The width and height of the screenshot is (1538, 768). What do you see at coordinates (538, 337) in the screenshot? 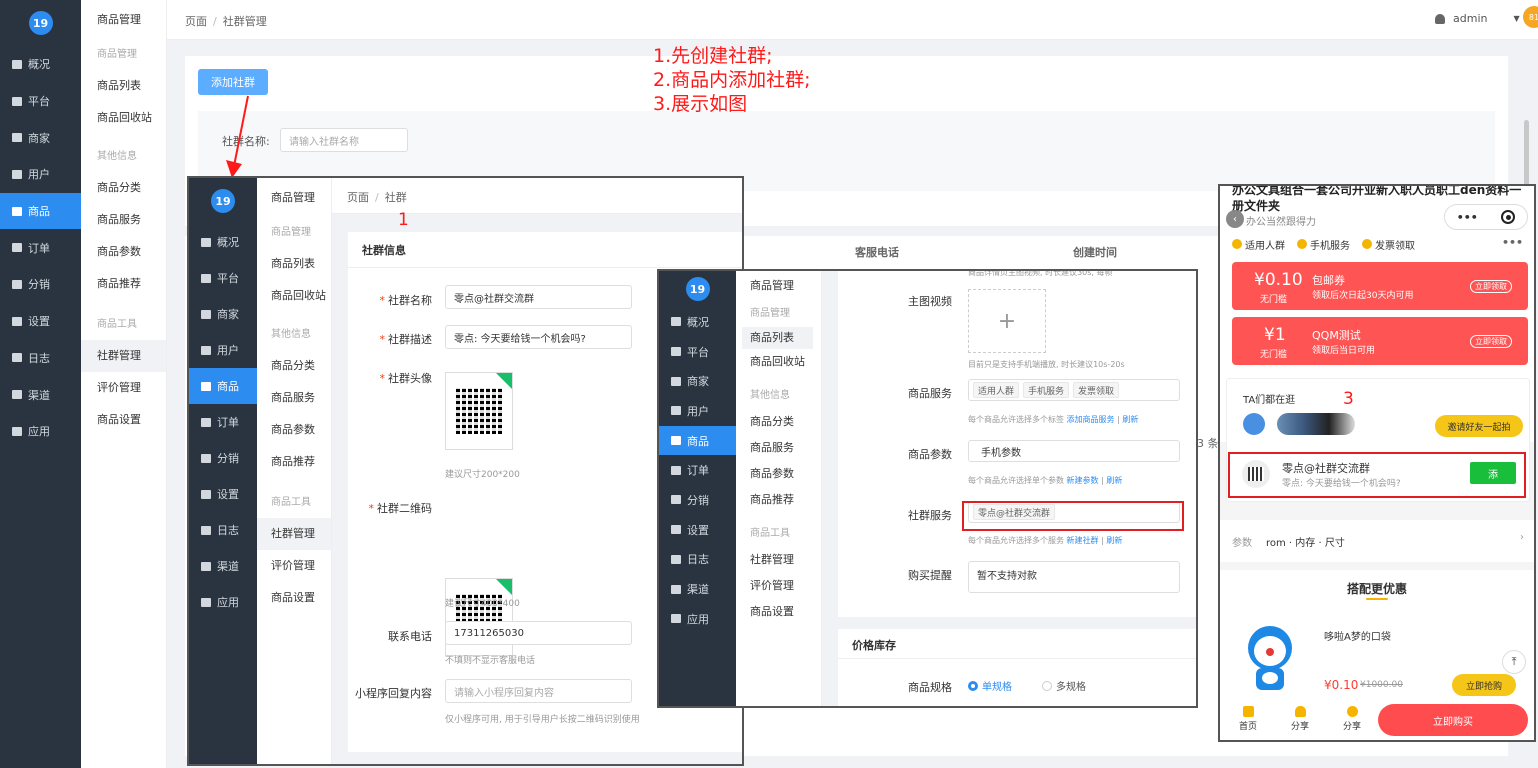
I see `p1-desc-input: 零点: 今天要给钱一个机会吗?` at bounding box center [538, 337].